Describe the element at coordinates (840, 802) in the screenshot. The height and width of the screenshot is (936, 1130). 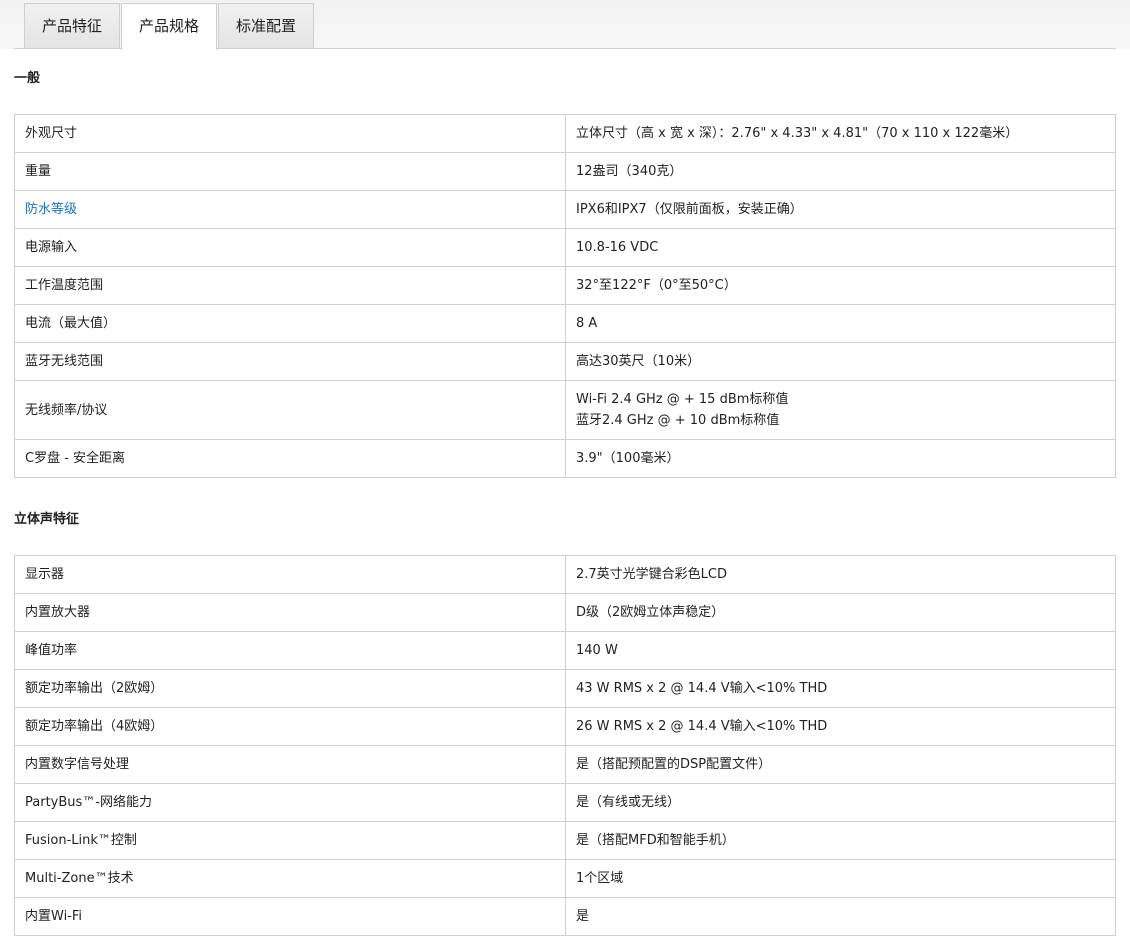
I see `spec-value: 是（有线或无线）` at that location.